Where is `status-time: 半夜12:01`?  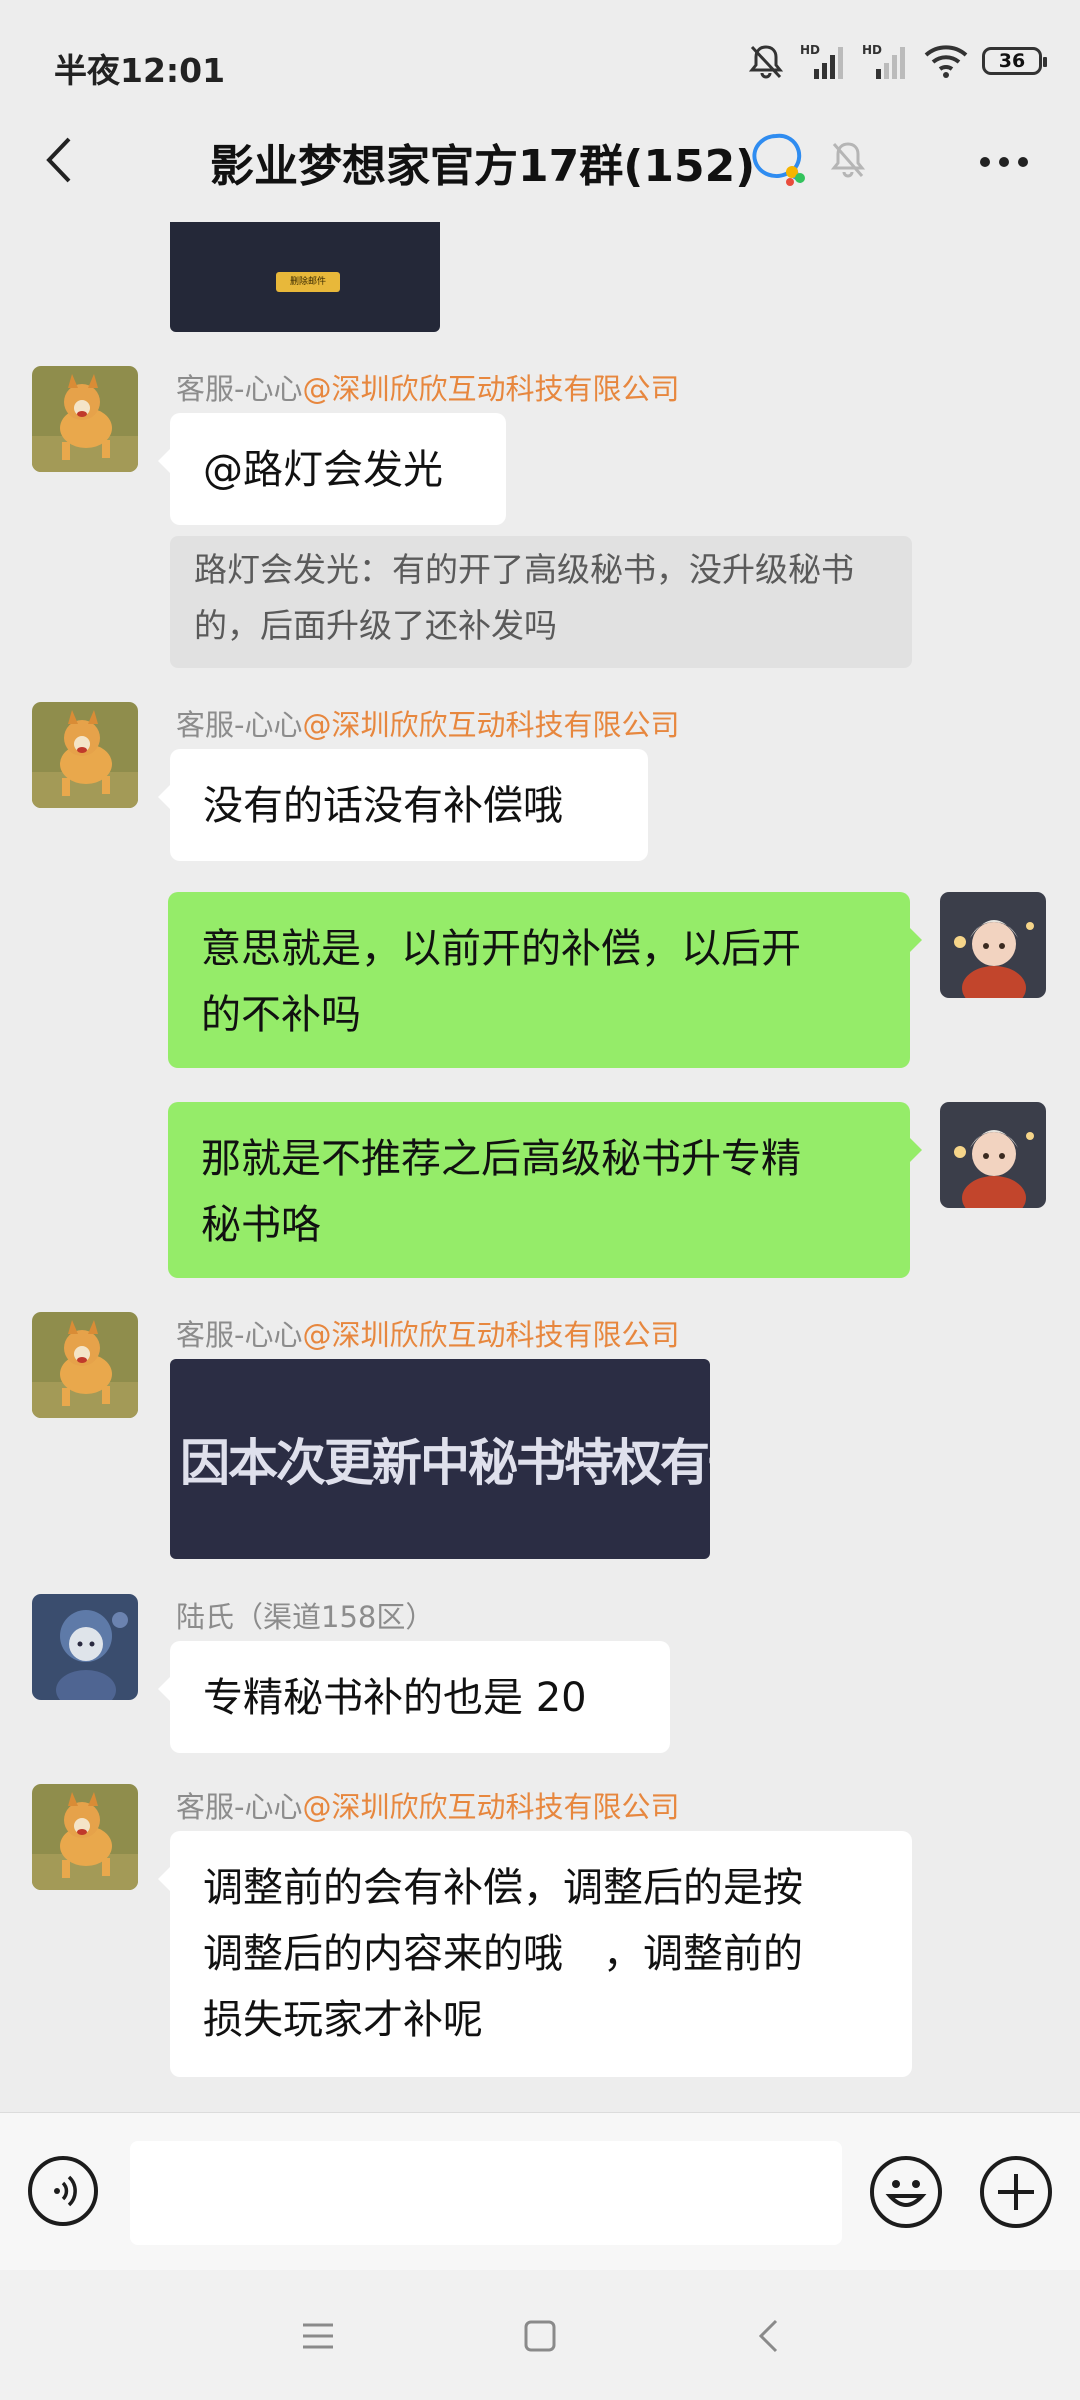
status-time: 半夜12:01 is located at coordinates (140, 70).